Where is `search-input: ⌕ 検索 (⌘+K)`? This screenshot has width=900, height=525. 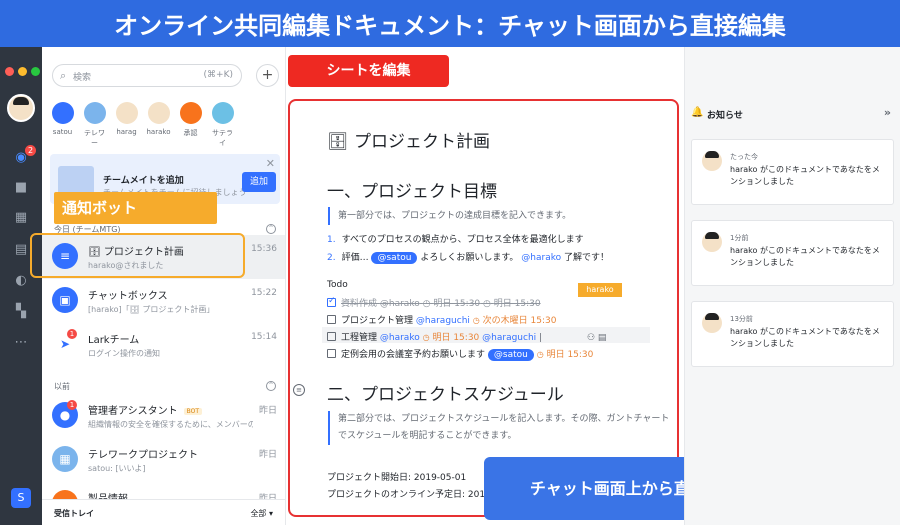
search-input: ⌕ 検索 (⌘+K) is located at coordinates (147, 75).